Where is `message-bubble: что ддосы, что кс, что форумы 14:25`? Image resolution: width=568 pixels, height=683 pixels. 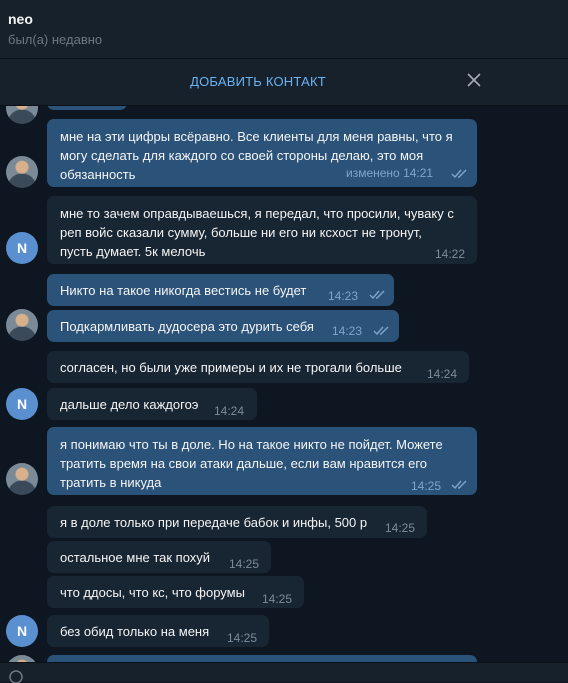 message-bubble: что ддосы, что кс, что форумы 14:25 is located at coordinates (175, 592).